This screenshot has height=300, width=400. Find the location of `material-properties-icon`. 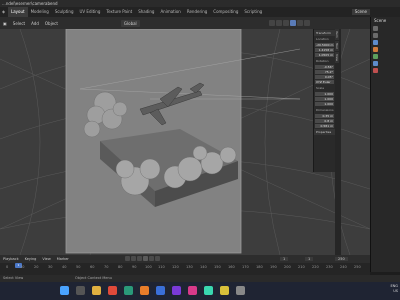

material-properties-icon is located at coordinates (375, 70).